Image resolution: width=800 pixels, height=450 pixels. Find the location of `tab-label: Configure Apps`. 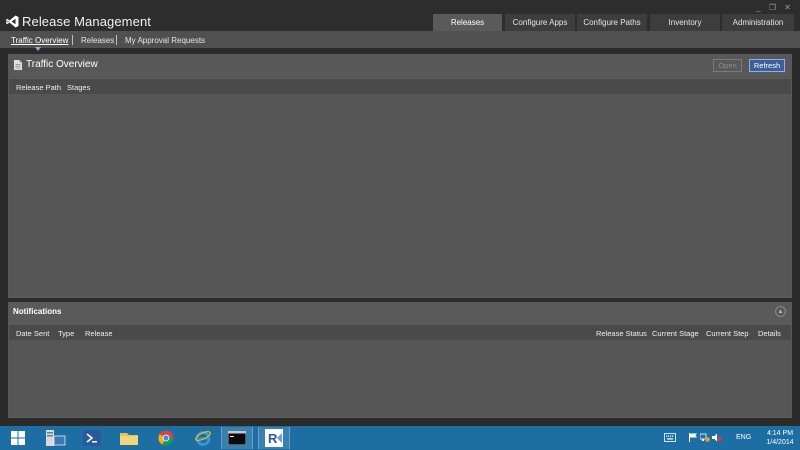

tab-label: Configure Apps is located at coordinates (540, 22).